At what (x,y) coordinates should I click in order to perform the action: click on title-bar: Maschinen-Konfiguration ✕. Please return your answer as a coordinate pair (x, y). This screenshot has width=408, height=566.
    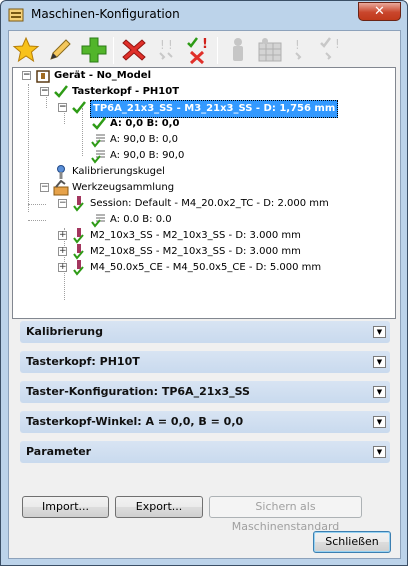
    Looking at the image, I should click on (204, 15).